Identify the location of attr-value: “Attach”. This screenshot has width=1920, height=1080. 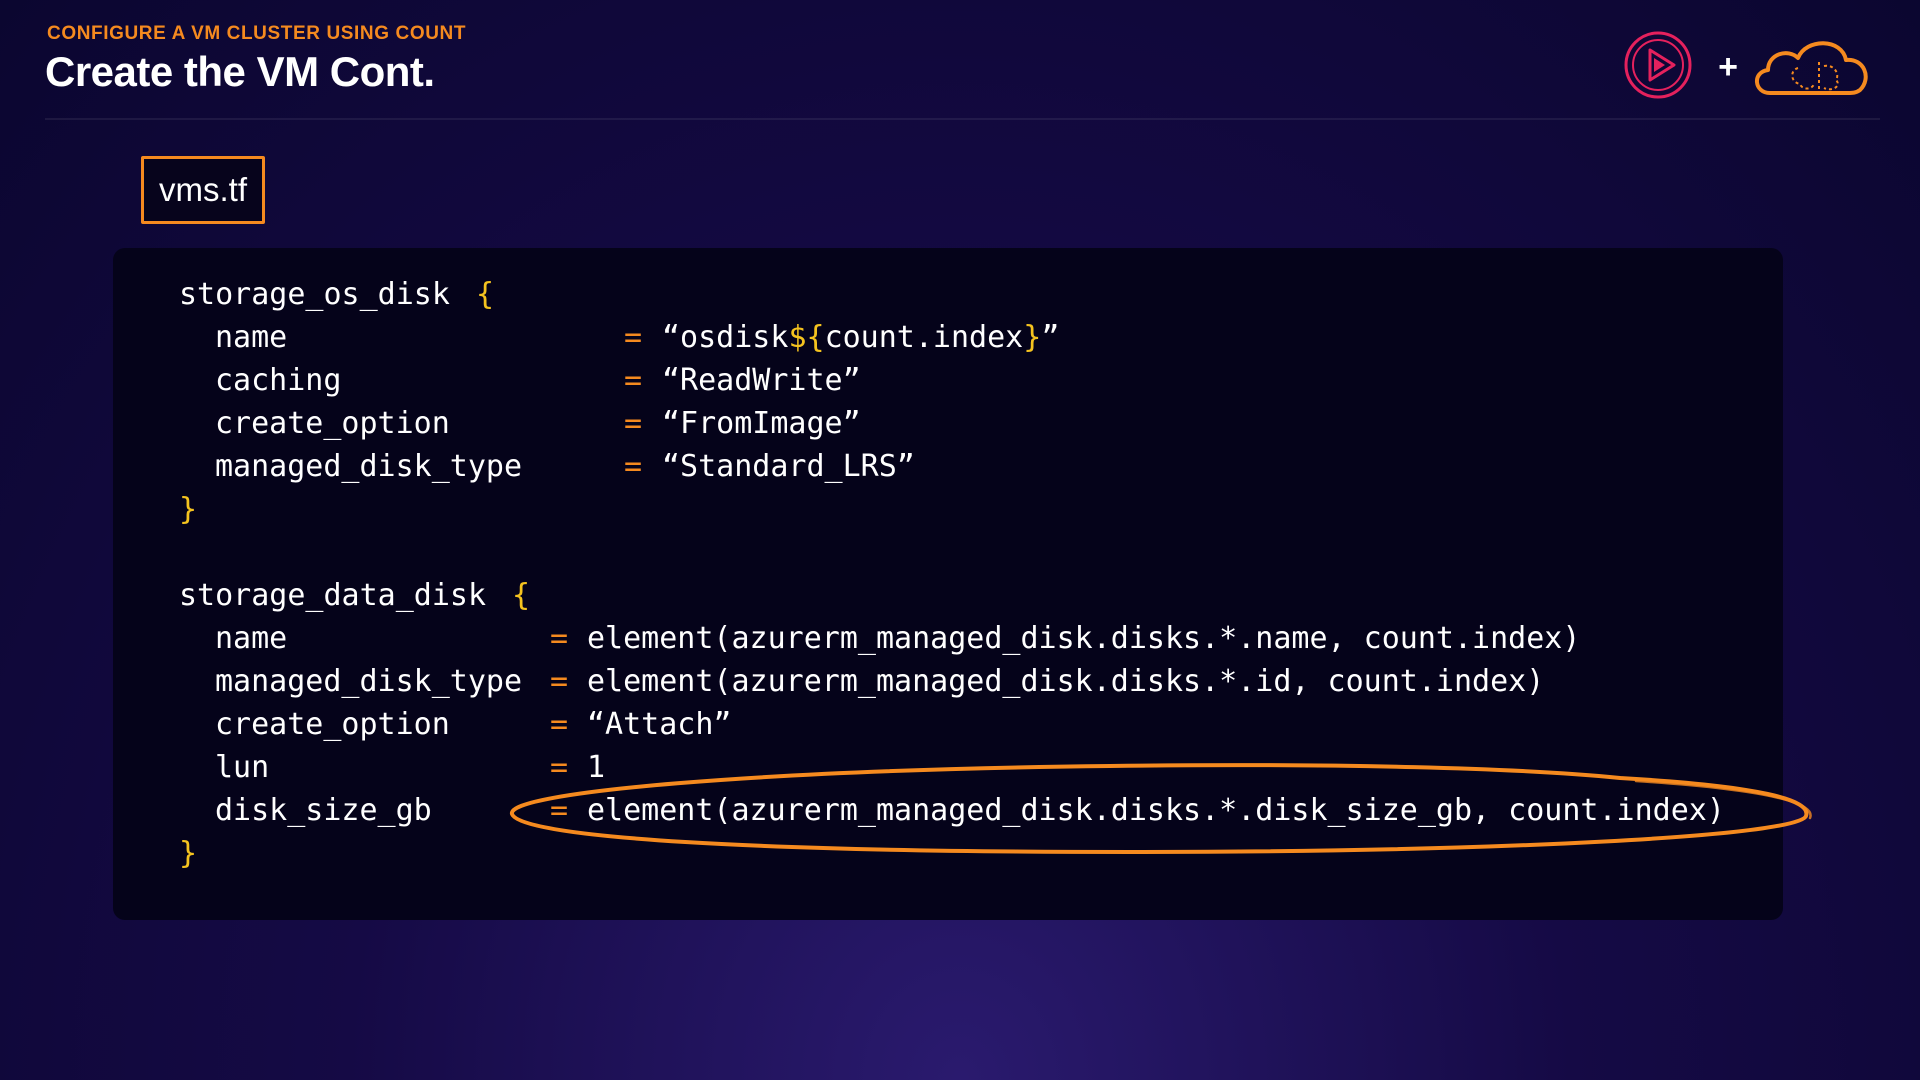
(659, 724).